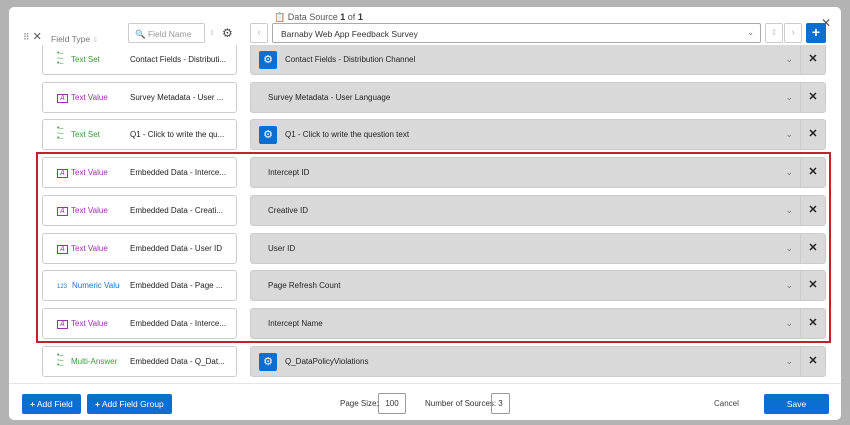 This screenshot has width=850, height=425. I want to click on page-size-label: Page Size:, so click(359, 403).